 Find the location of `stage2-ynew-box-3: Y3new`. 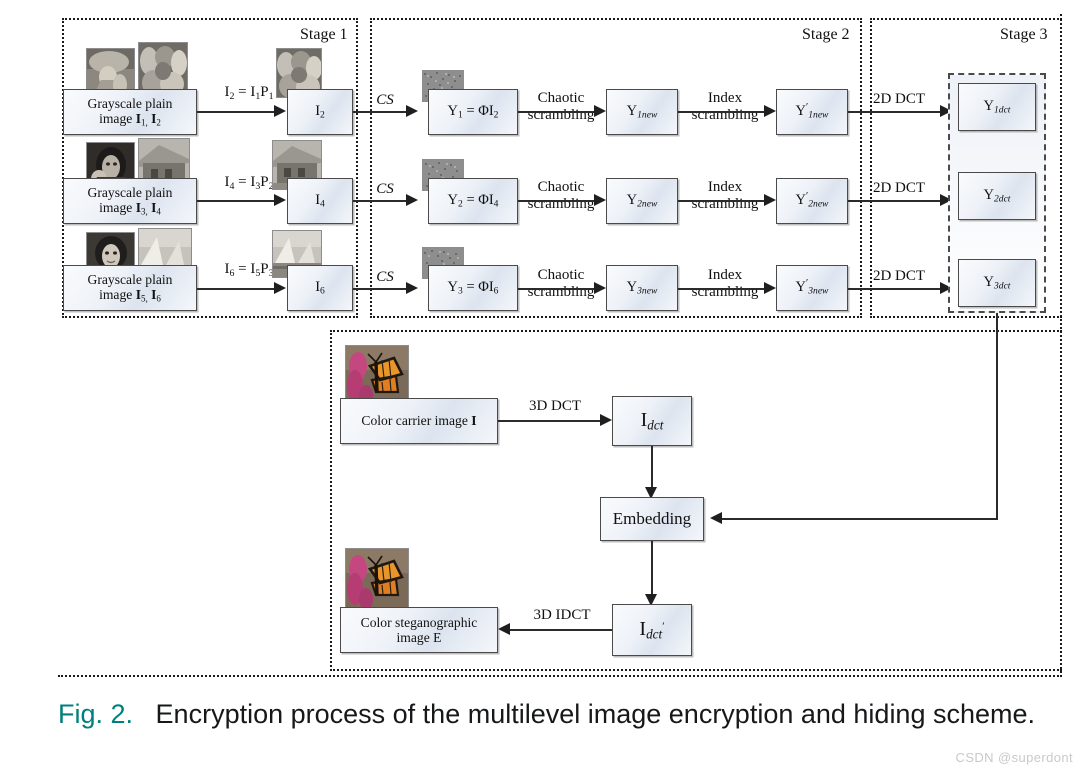

stage2-ynew-box-3: Y3new is located at coordinates (642, 288).